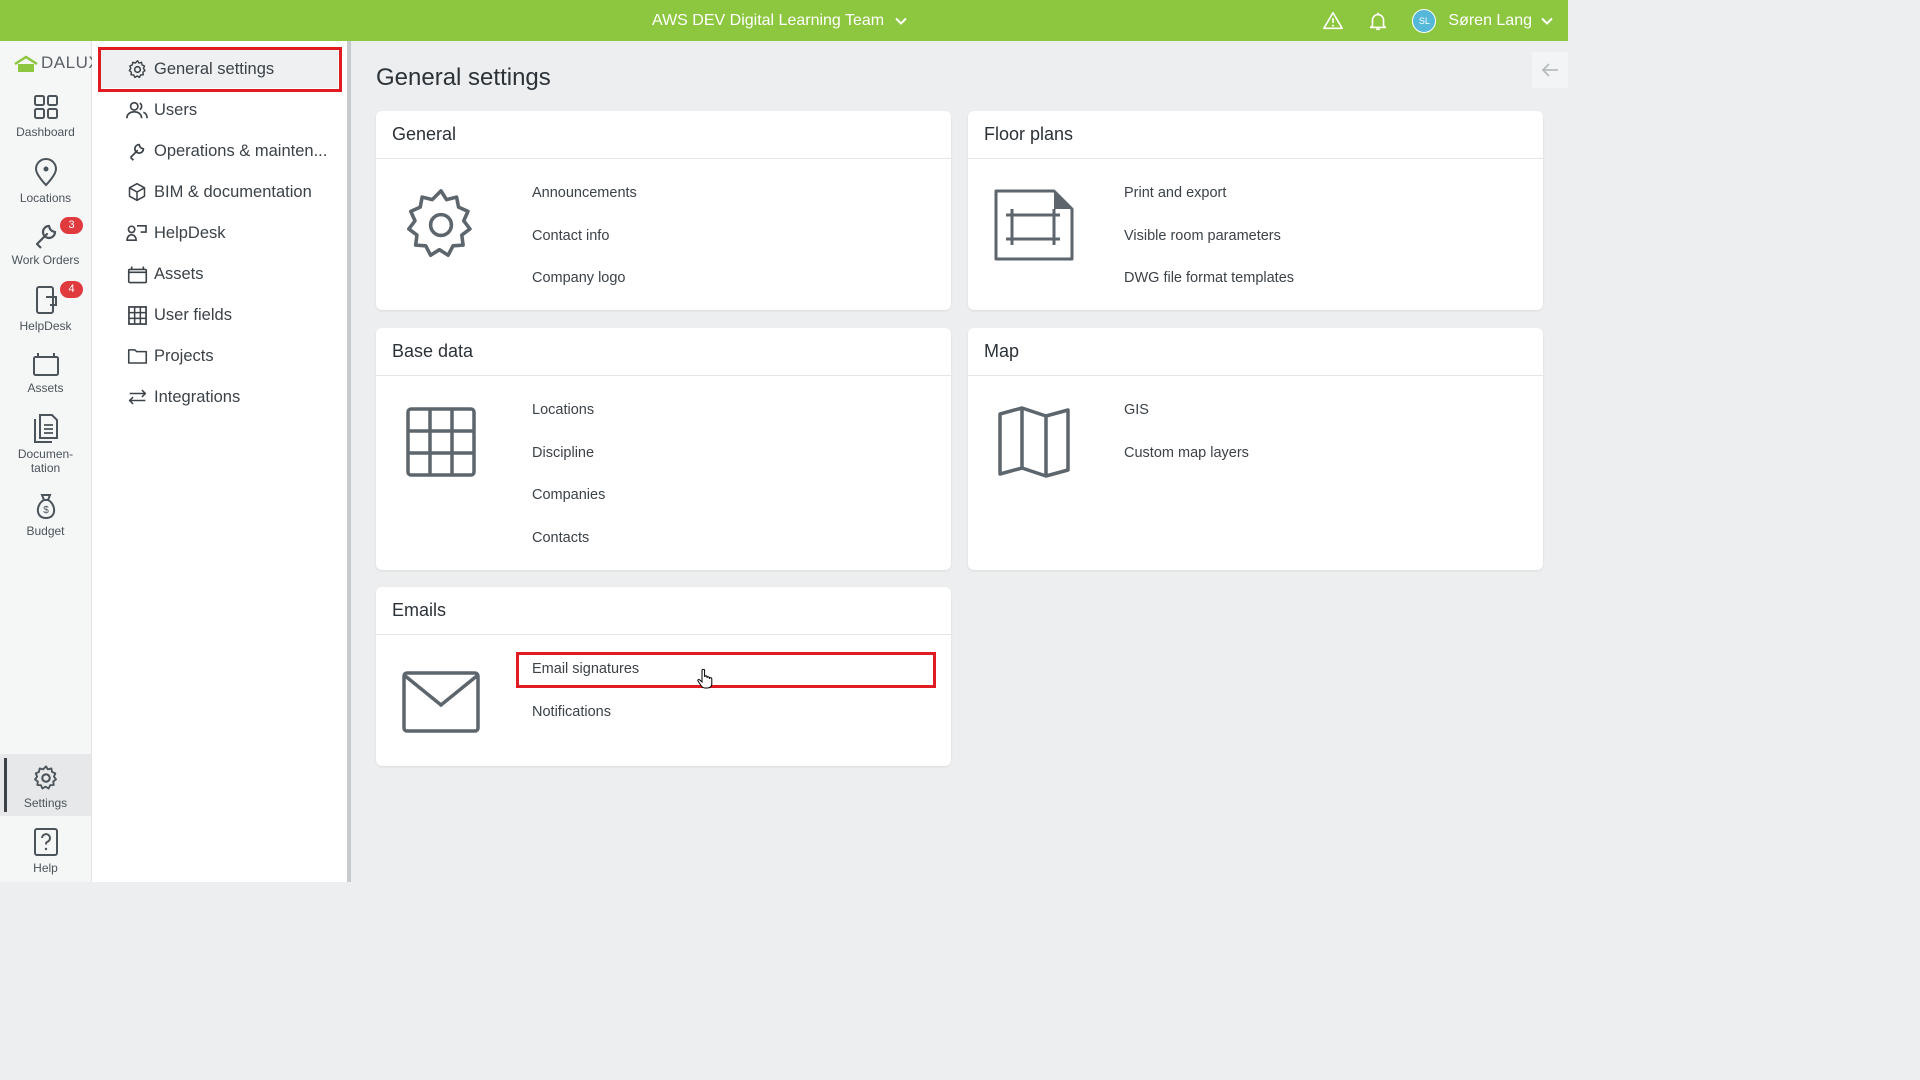 This screenshot has width=1920, height=1080. What do you see at coordinates (568, 549) in the screenshot?
I see `link-contacts: Contacts` at bounding box center [568, 549].